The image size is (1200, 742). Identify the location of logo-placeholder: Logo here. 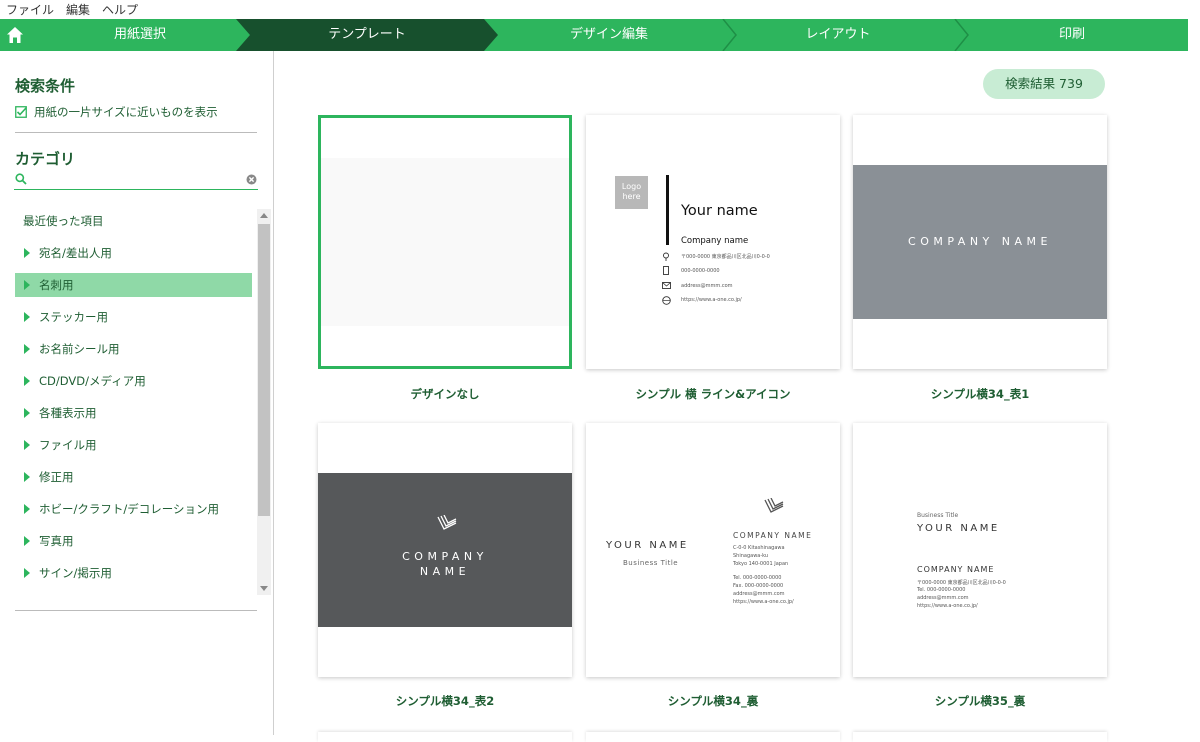
(631, 192).